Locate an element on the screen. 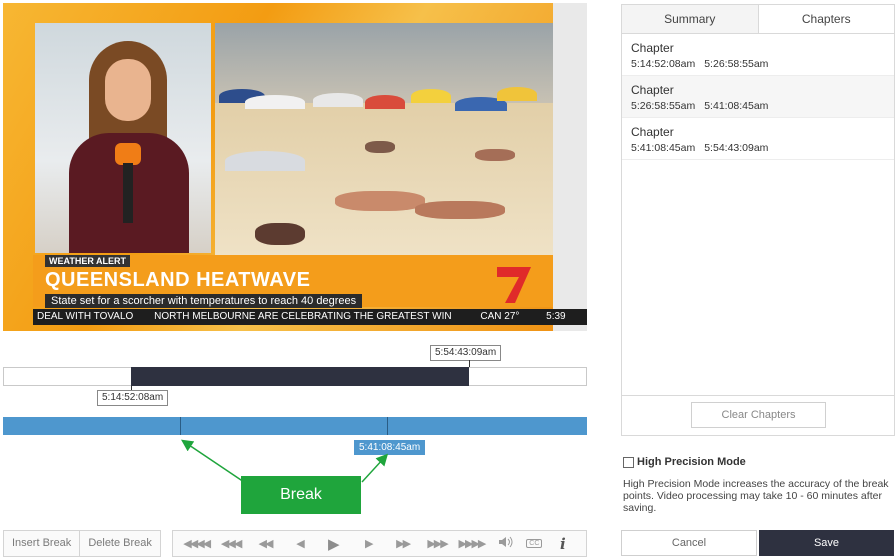  panel-footer: Clear Chapters is located at coordinates (758, 415).